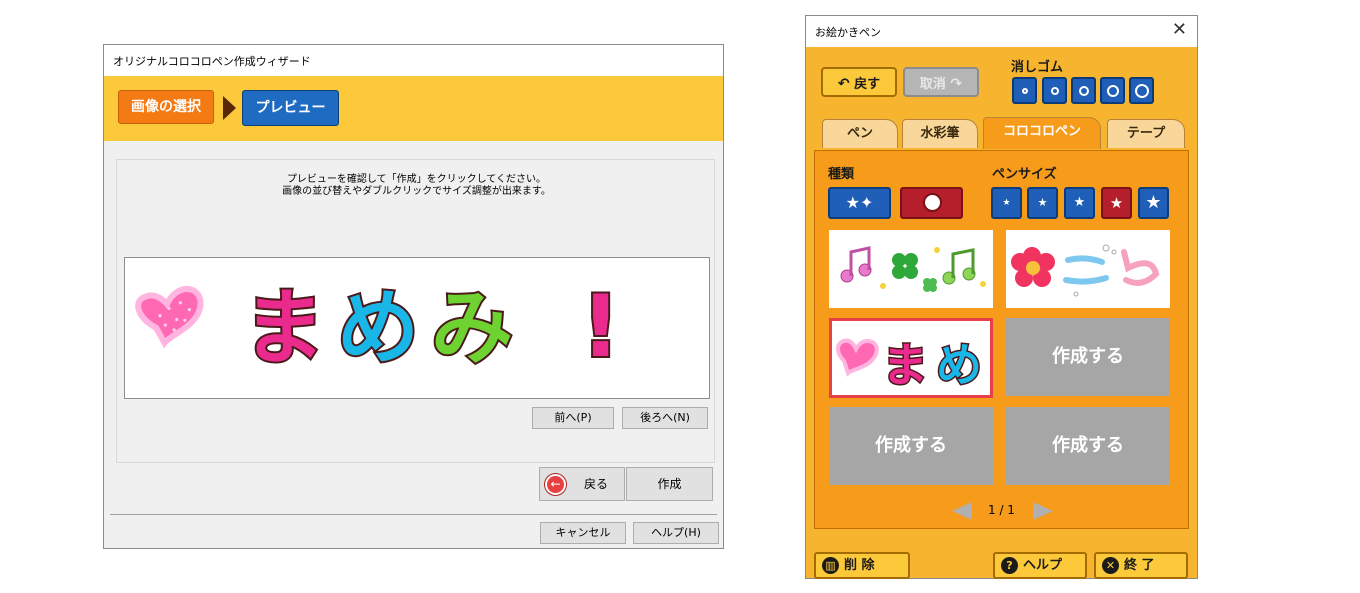  I want to click on pen-cell-flower-kotoba, so click(1088, 269).